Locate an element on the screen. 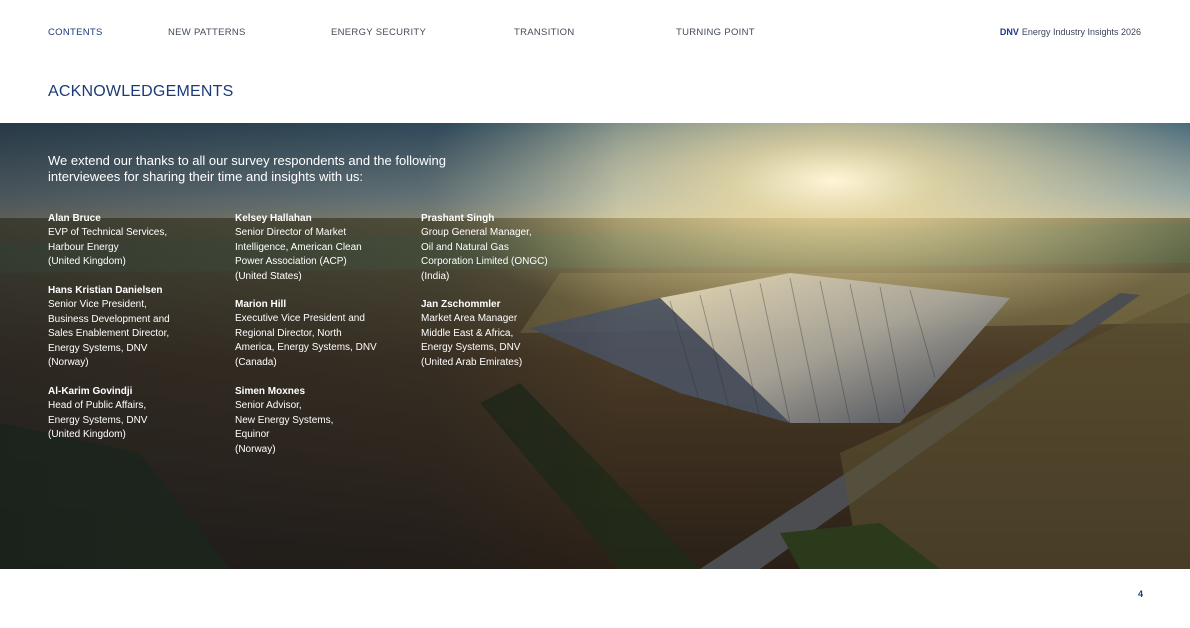  brand: DNV Energy Industry Insights 2026 is located at coordinates (1070, 32).